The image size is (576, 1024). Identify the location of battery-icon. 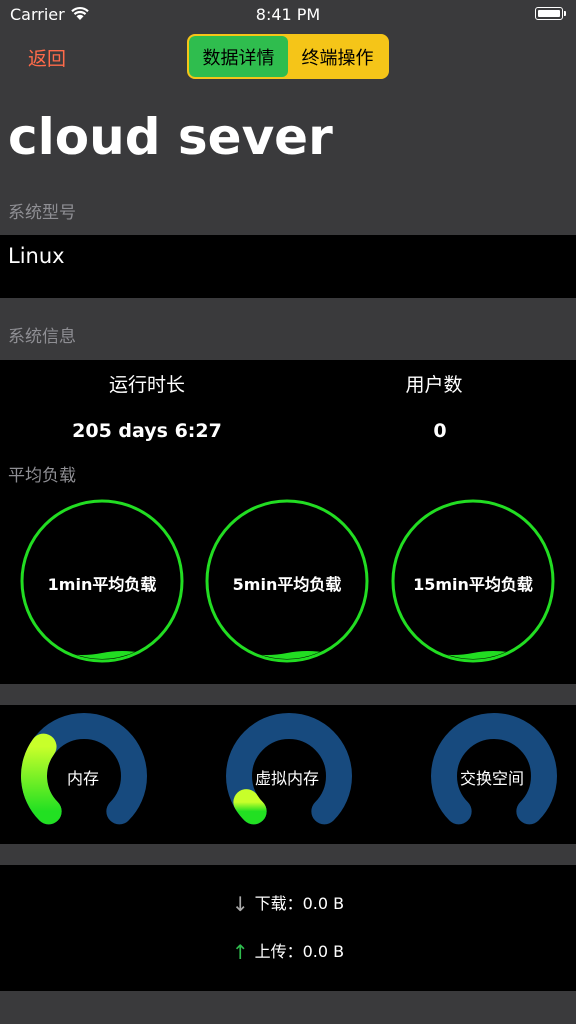
(550, 13).